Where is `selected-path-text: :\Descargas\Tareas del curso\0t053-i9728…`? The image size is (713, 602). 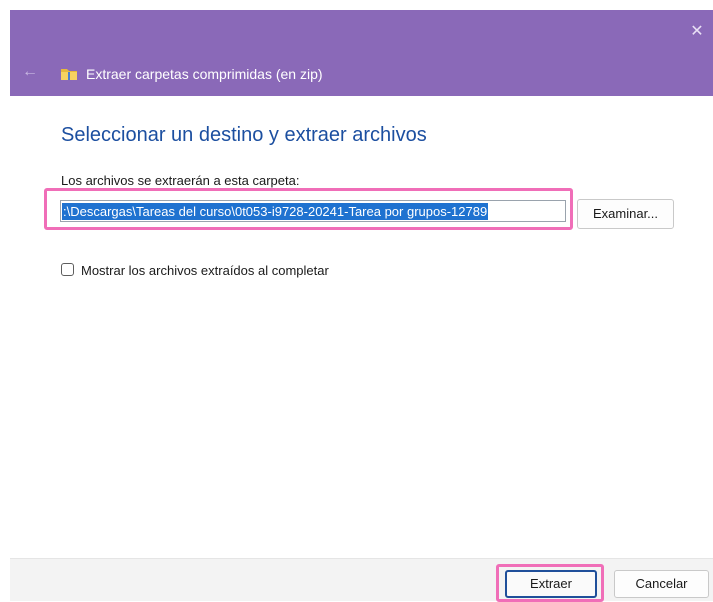
selected-path-text: :\Descargas\Tareas del curso\0t053-i9728… is located at coordinates (275, 211).